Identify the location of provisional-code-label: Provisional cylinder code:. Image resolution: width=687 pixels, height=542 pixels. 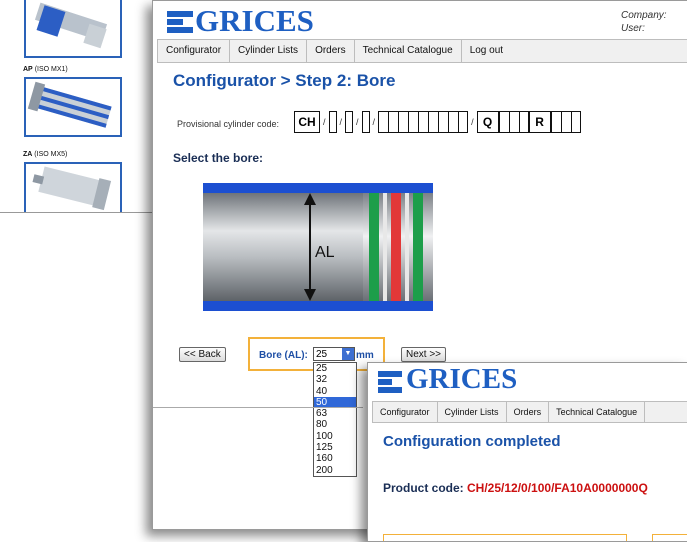
(228, 124).